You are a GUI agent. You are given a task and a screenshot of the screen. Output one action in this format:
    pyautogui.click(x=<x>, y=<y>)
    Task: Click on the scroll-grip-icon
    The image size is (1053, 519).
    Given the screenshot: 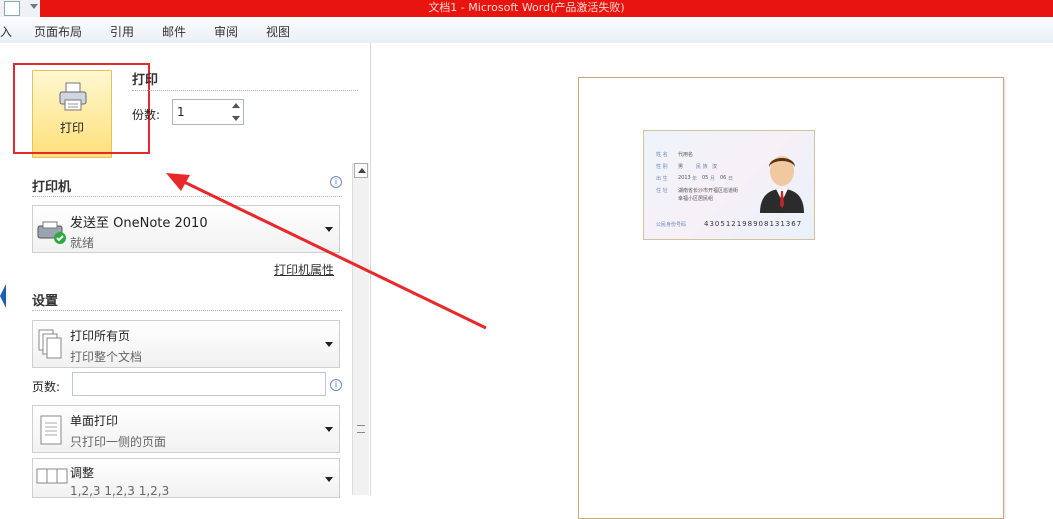 What is the action you would take?
    pyautogui.click(x=361, y=429)
    